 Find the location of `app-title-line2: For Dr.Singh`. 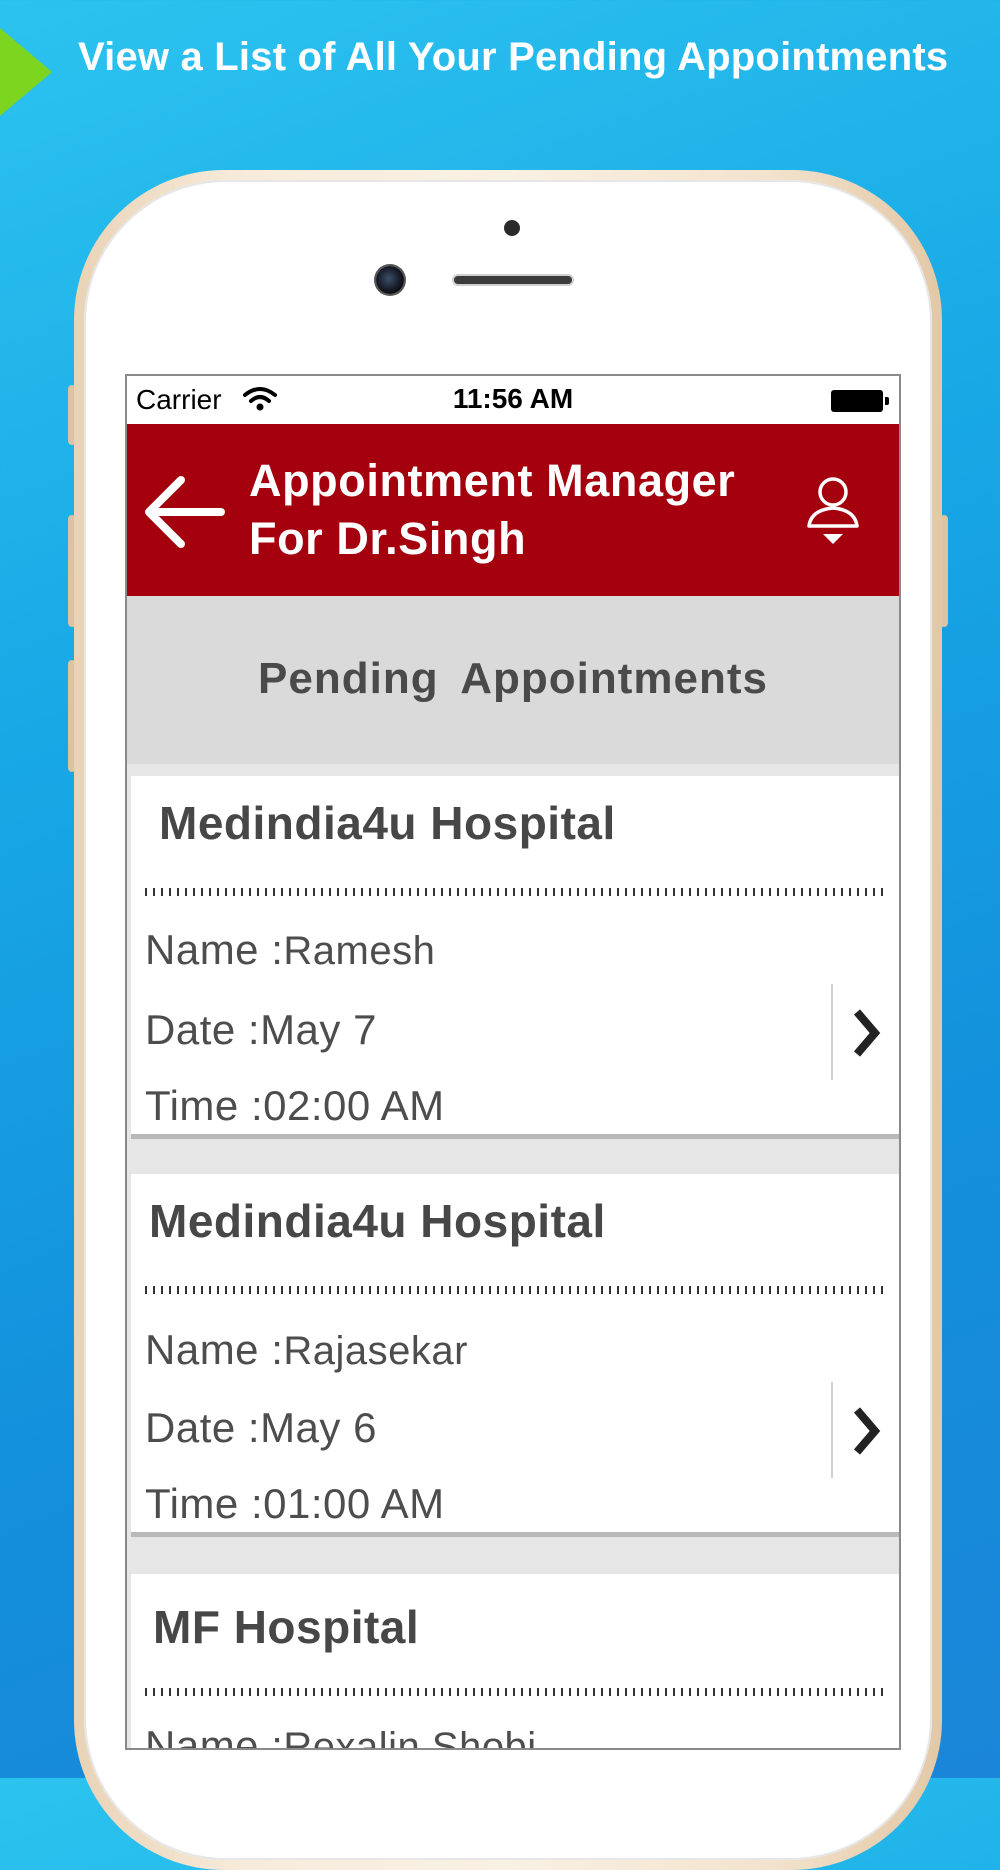

app-title-line2: For Dr.Singh is located at coordinates (388, 538).